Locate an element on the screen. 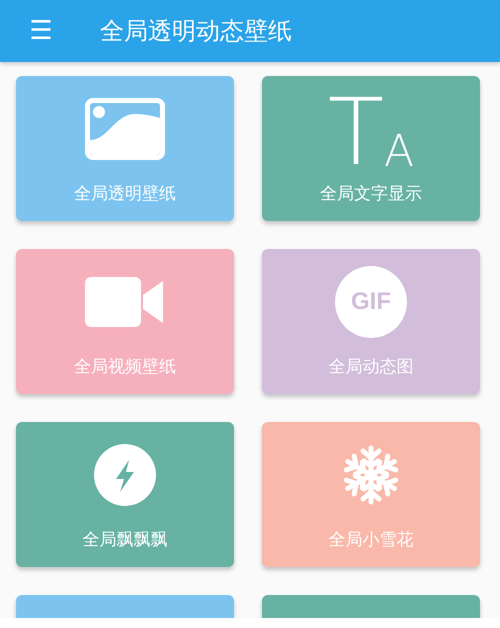 This screenshot has height=628, width=500. feature-tile: 全局飘飘飘 is located at coordinates (125, 494).